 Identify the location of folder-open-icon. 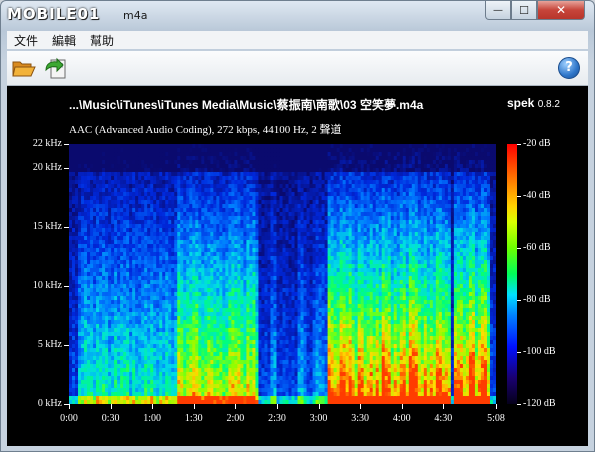
(24, 69).